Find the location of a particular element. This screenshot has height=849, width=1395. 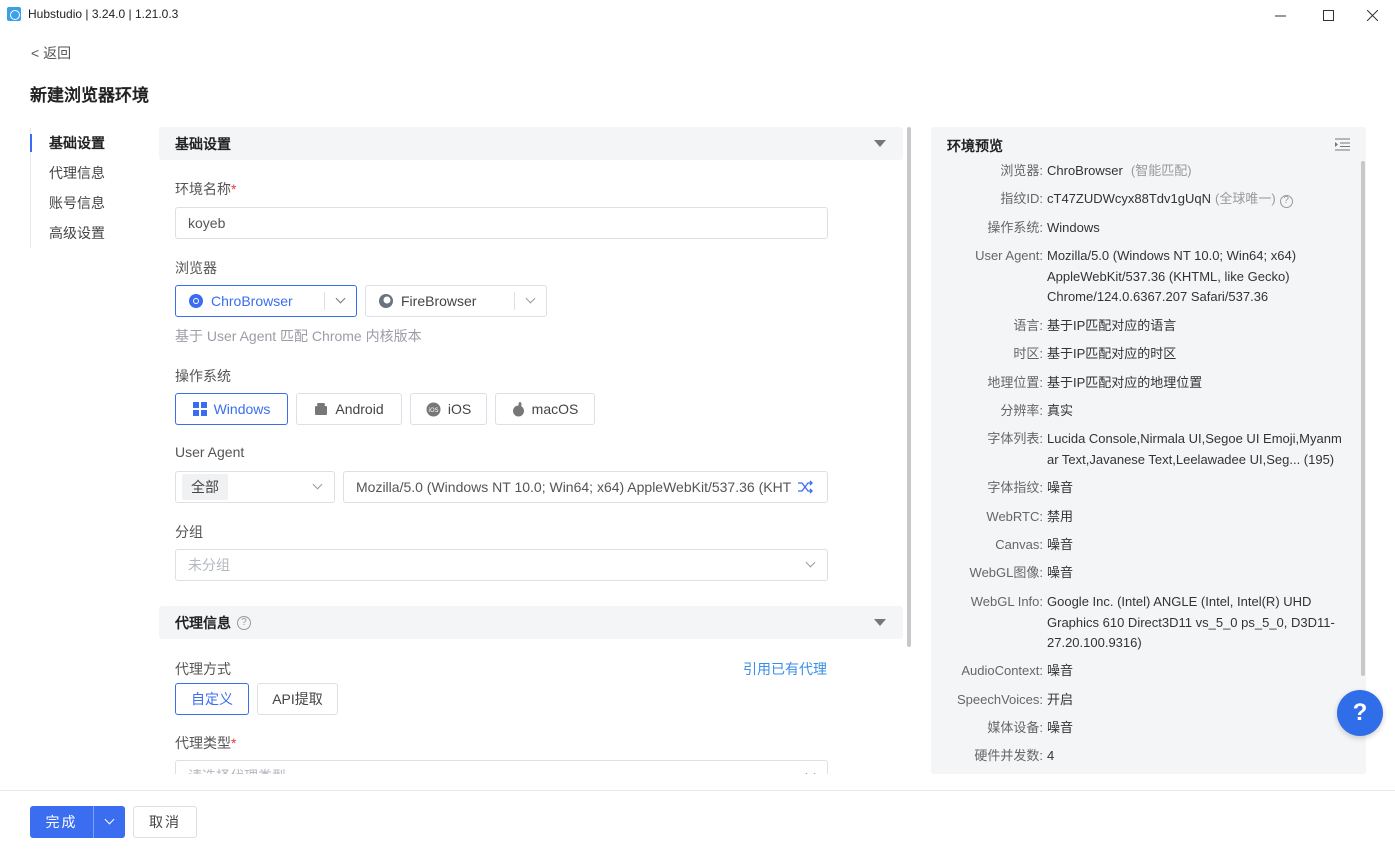

form-scrollbar is located at coordinates (909, 387).